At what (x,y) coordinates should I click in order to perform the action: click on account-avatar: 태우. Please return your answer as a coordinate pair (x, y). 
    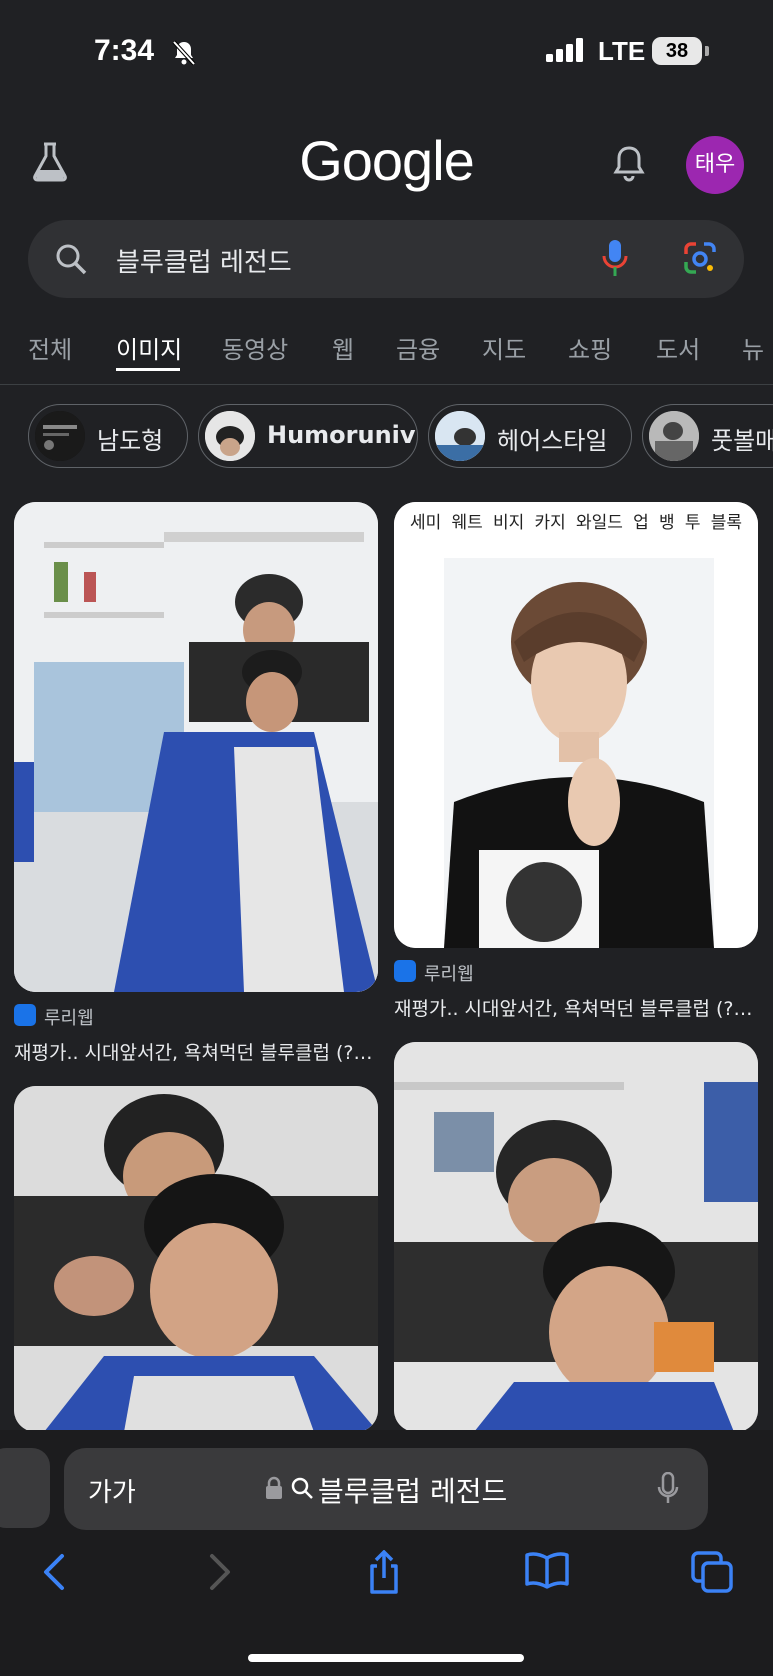
    Looking at the image, I should click on (715, 165).